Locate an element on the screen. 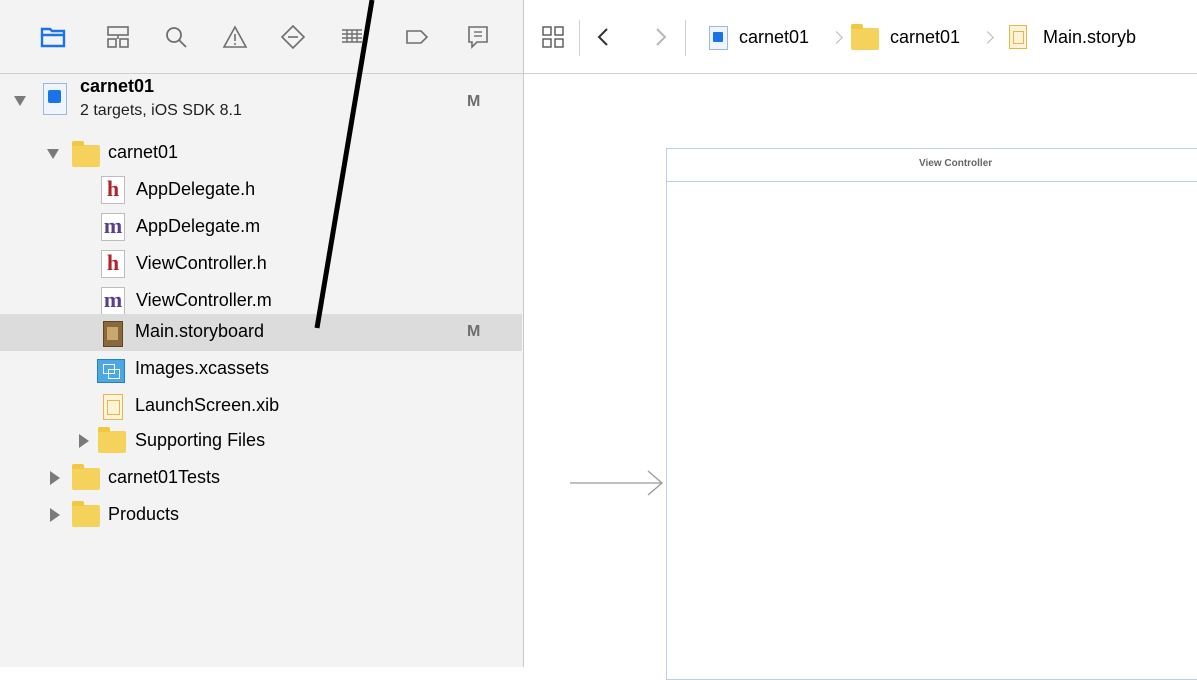 Image resolution: width=1197 pixels, height=680 pixels. file-label: AppDelegate.m is located at coordinates (198, 226).